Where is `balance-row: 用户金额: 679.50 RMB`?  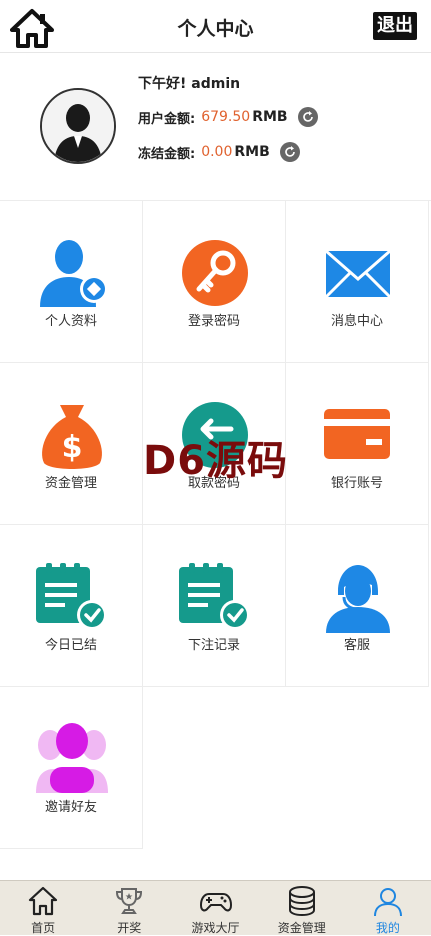
balance-row: 用户金额: 679.50 RMB is located at coordinates (228, 117).